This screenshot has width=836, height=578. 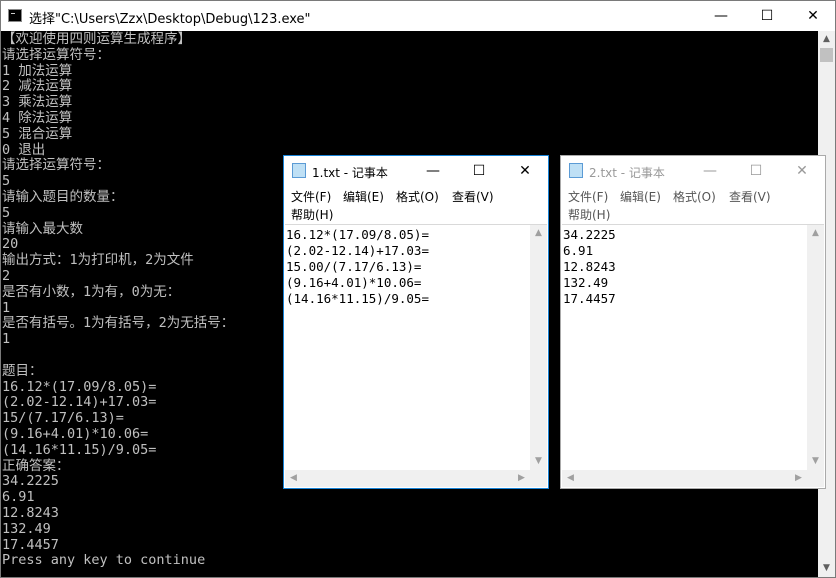 What do you see at coordinates (30, 481) in the screenshot?
I see `console-output-line: 34.2225` at bounding box center [30, 481].